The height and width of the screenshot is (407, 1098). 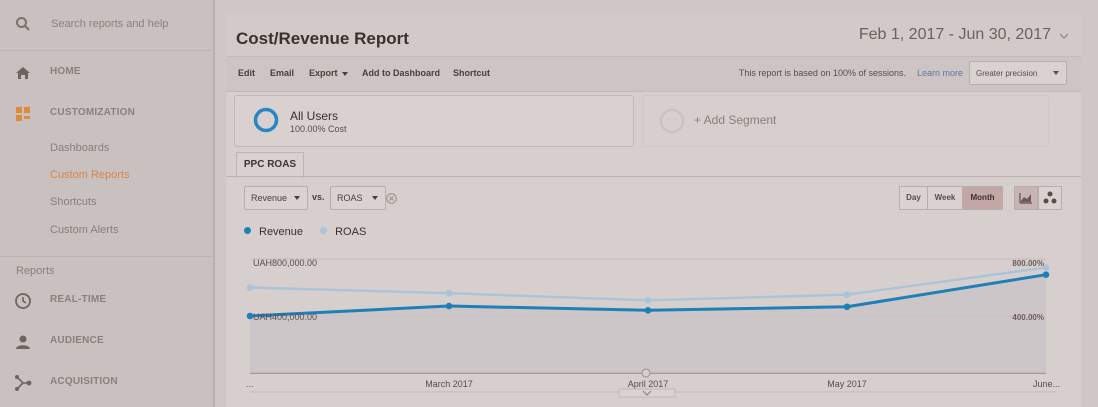 I want to click on sidebar-item-custom-alerts: Custom Alerts, so click(x=84, y=230).